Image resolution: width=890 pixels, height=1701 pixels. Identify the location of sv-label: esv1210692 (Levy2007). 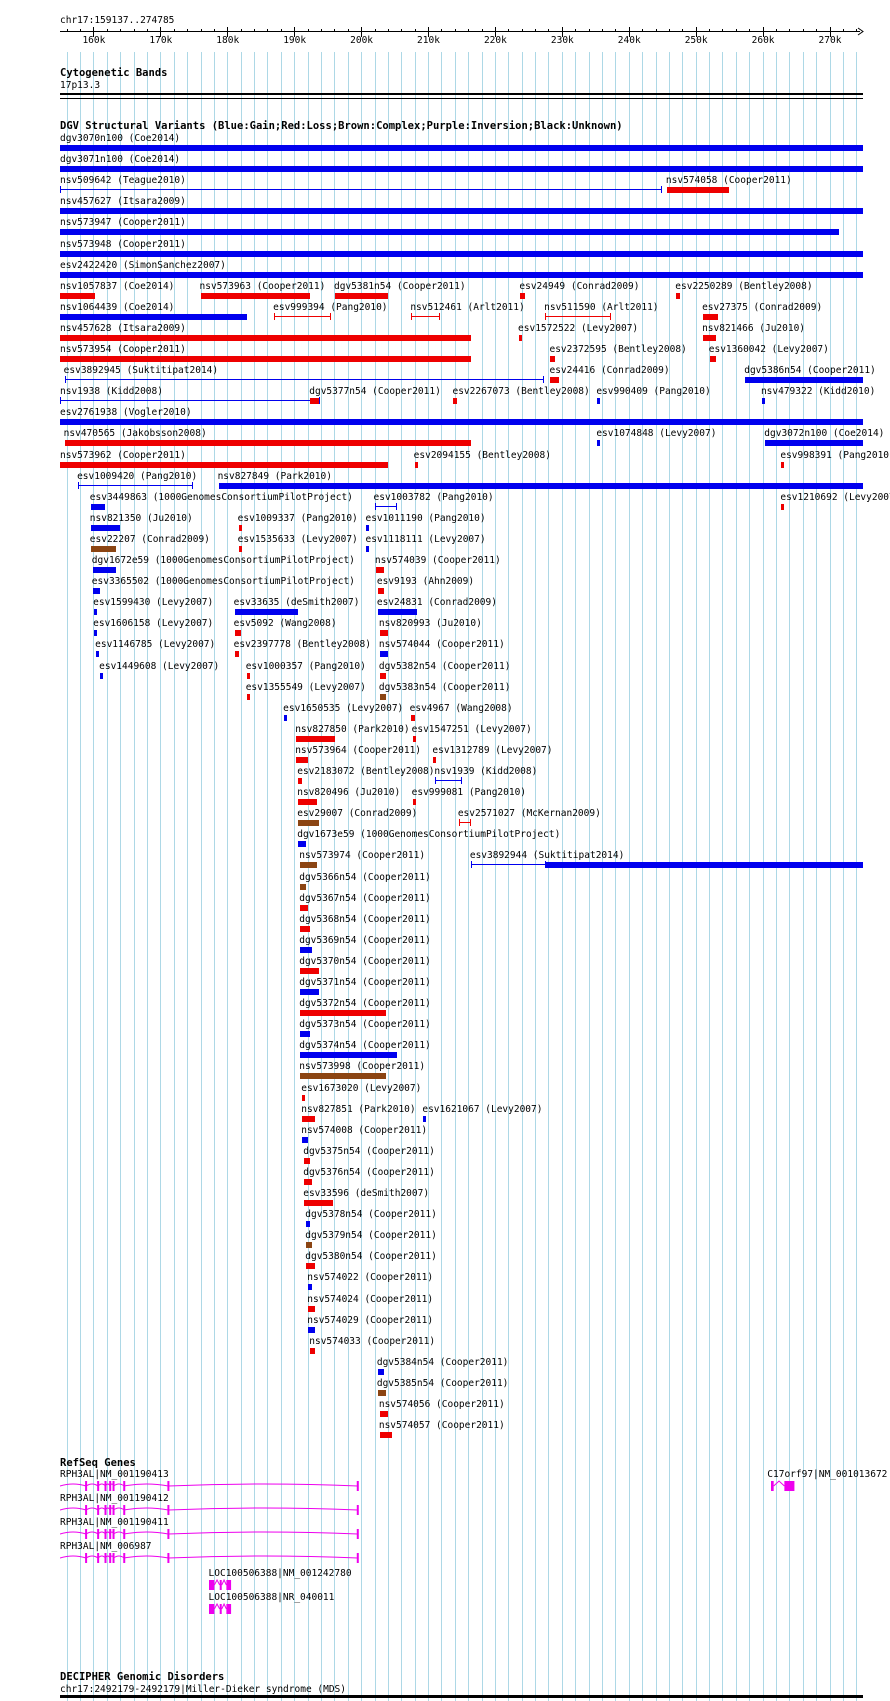
(835, 497).